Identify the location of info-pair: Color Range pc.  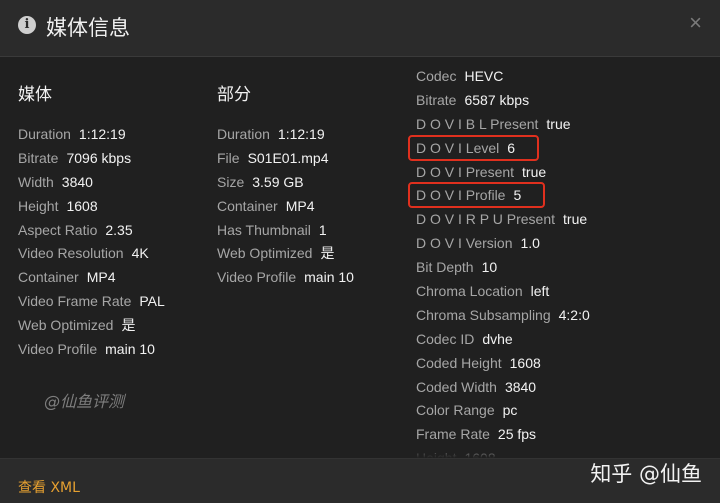
(466, 410).